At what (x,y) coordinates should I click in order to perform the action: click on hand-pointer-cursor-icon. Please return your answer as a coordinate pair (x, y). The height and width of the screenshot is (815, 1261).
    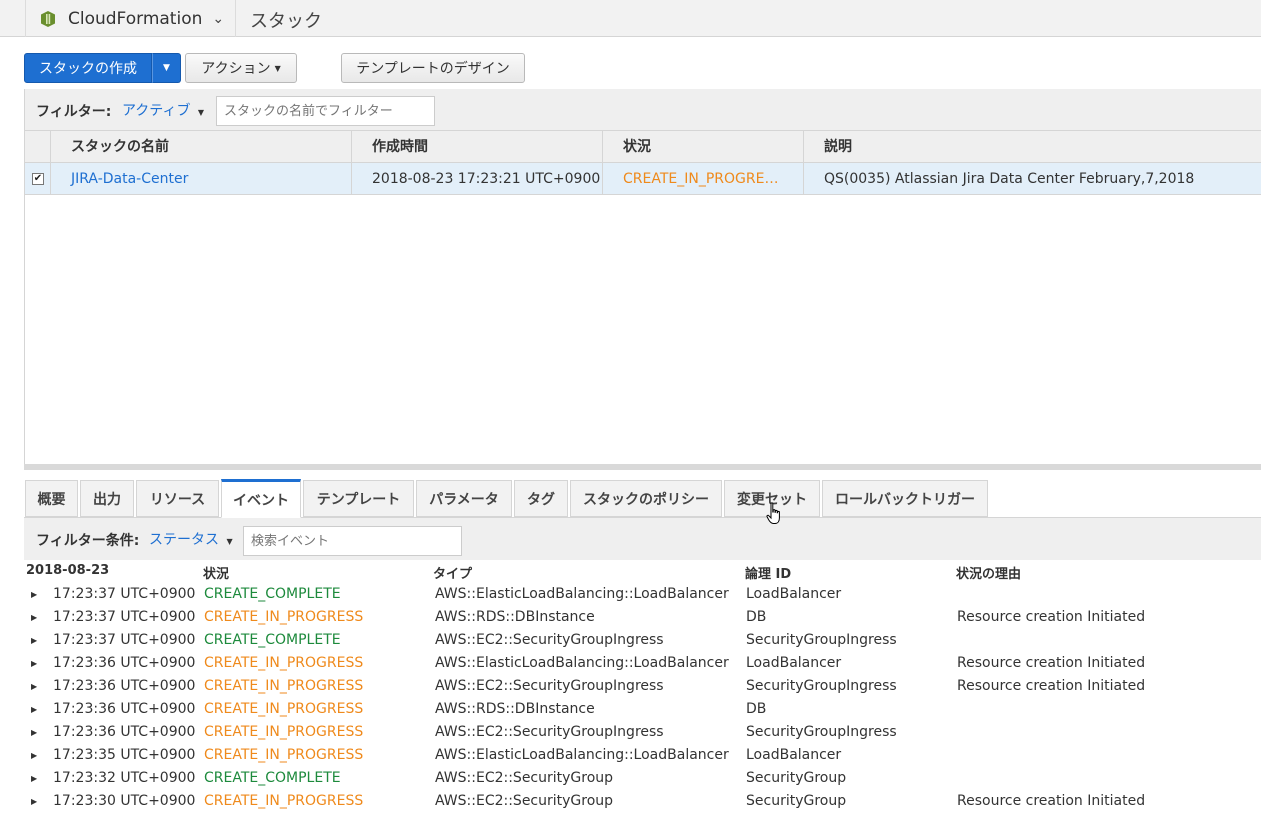
    Looking at the image, I should click on (773, 513).